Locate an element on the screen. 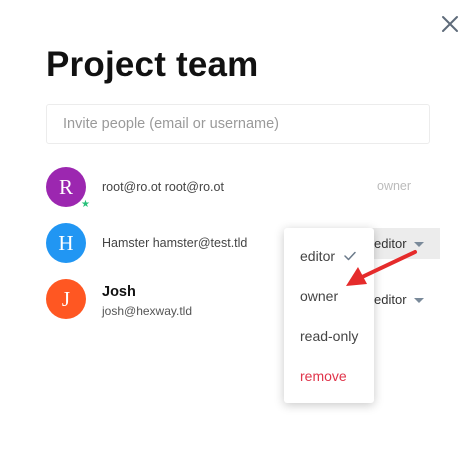 This screenshot has height=450, width=475. menu-item-label: remove is located at coordinates (323, 376).